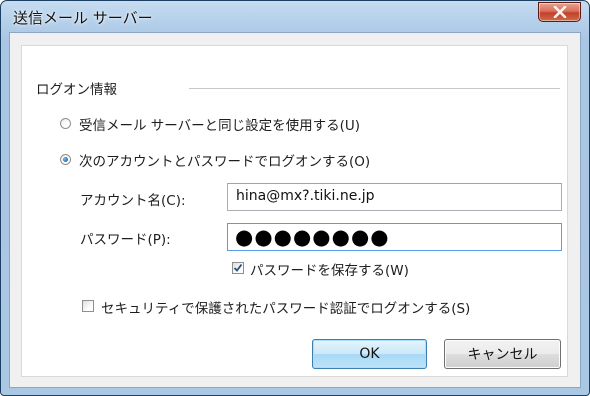 This screenshot has height=396, width=590. What do you see at coordinates (219, 124) in the screenshot?
I see `same-as-incoming-label: 受信メール サーバーと同じ設定を使用する(U)` at bounding box center [219, 124].